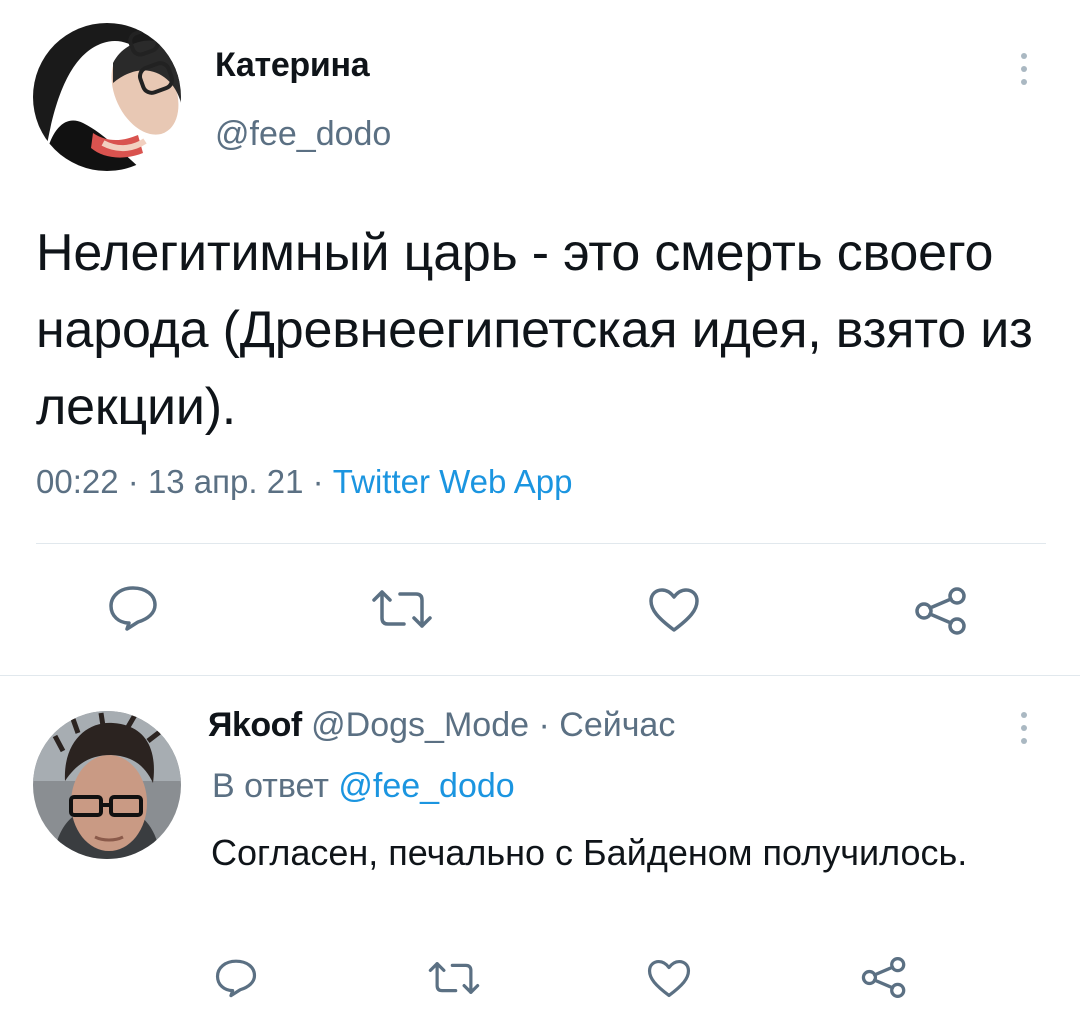  I want to click on tweet-time: 00:22, so click(77, 481).